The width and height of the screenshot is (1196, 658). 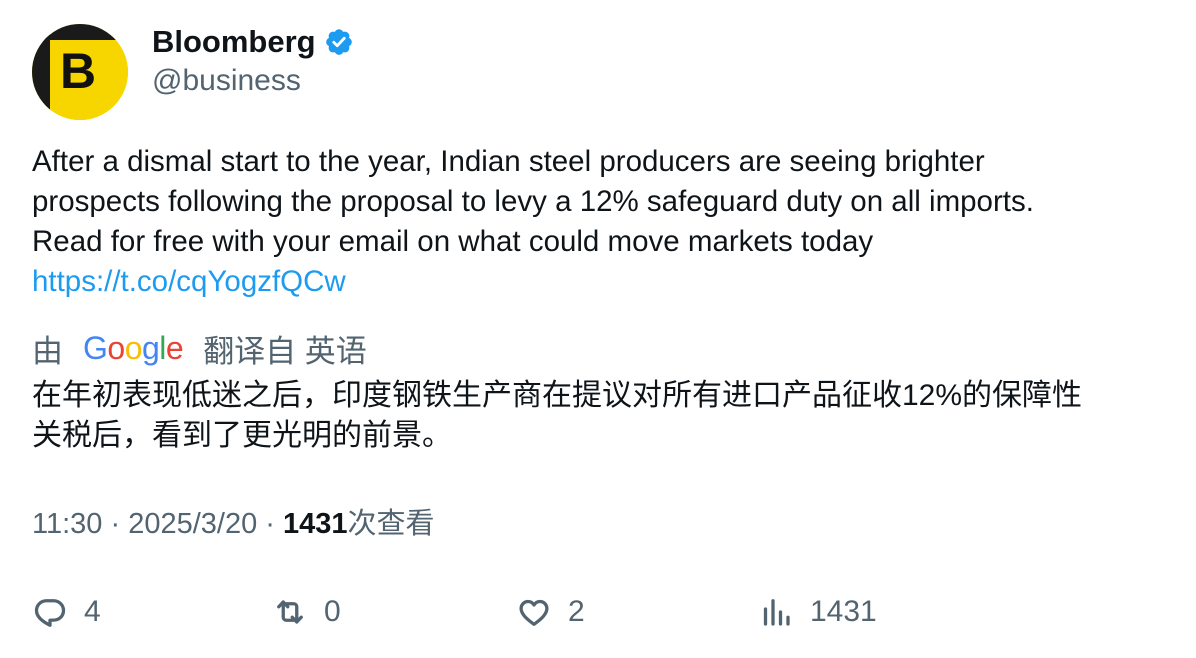 What do you see at coordinates (92, 611) in the screenshot?
I see `reply-count: 4` at bounding box center [92, 611].